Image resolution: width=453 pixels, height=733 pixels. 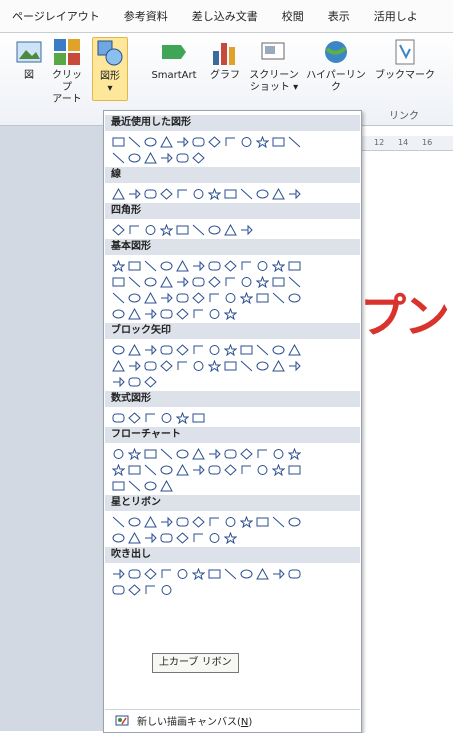 I want to click on ribbon-tab-3: 校閲, so click(x=293, y=16).